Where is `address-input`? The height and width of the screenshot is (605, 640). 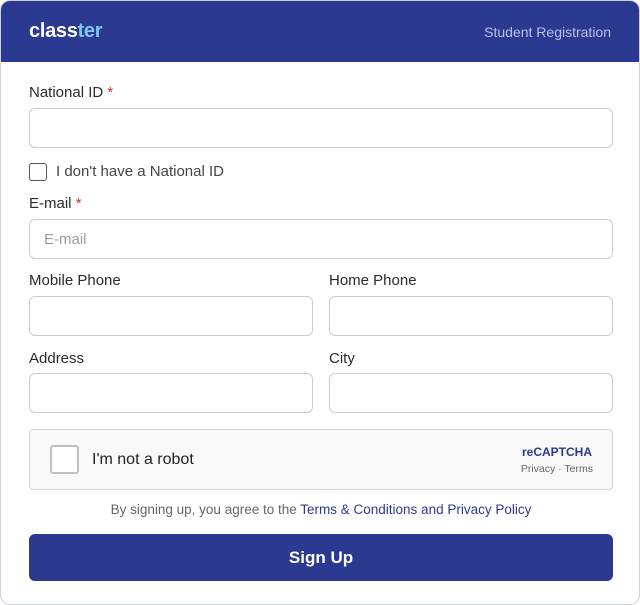
address-input is located at coordinates (171, 393).